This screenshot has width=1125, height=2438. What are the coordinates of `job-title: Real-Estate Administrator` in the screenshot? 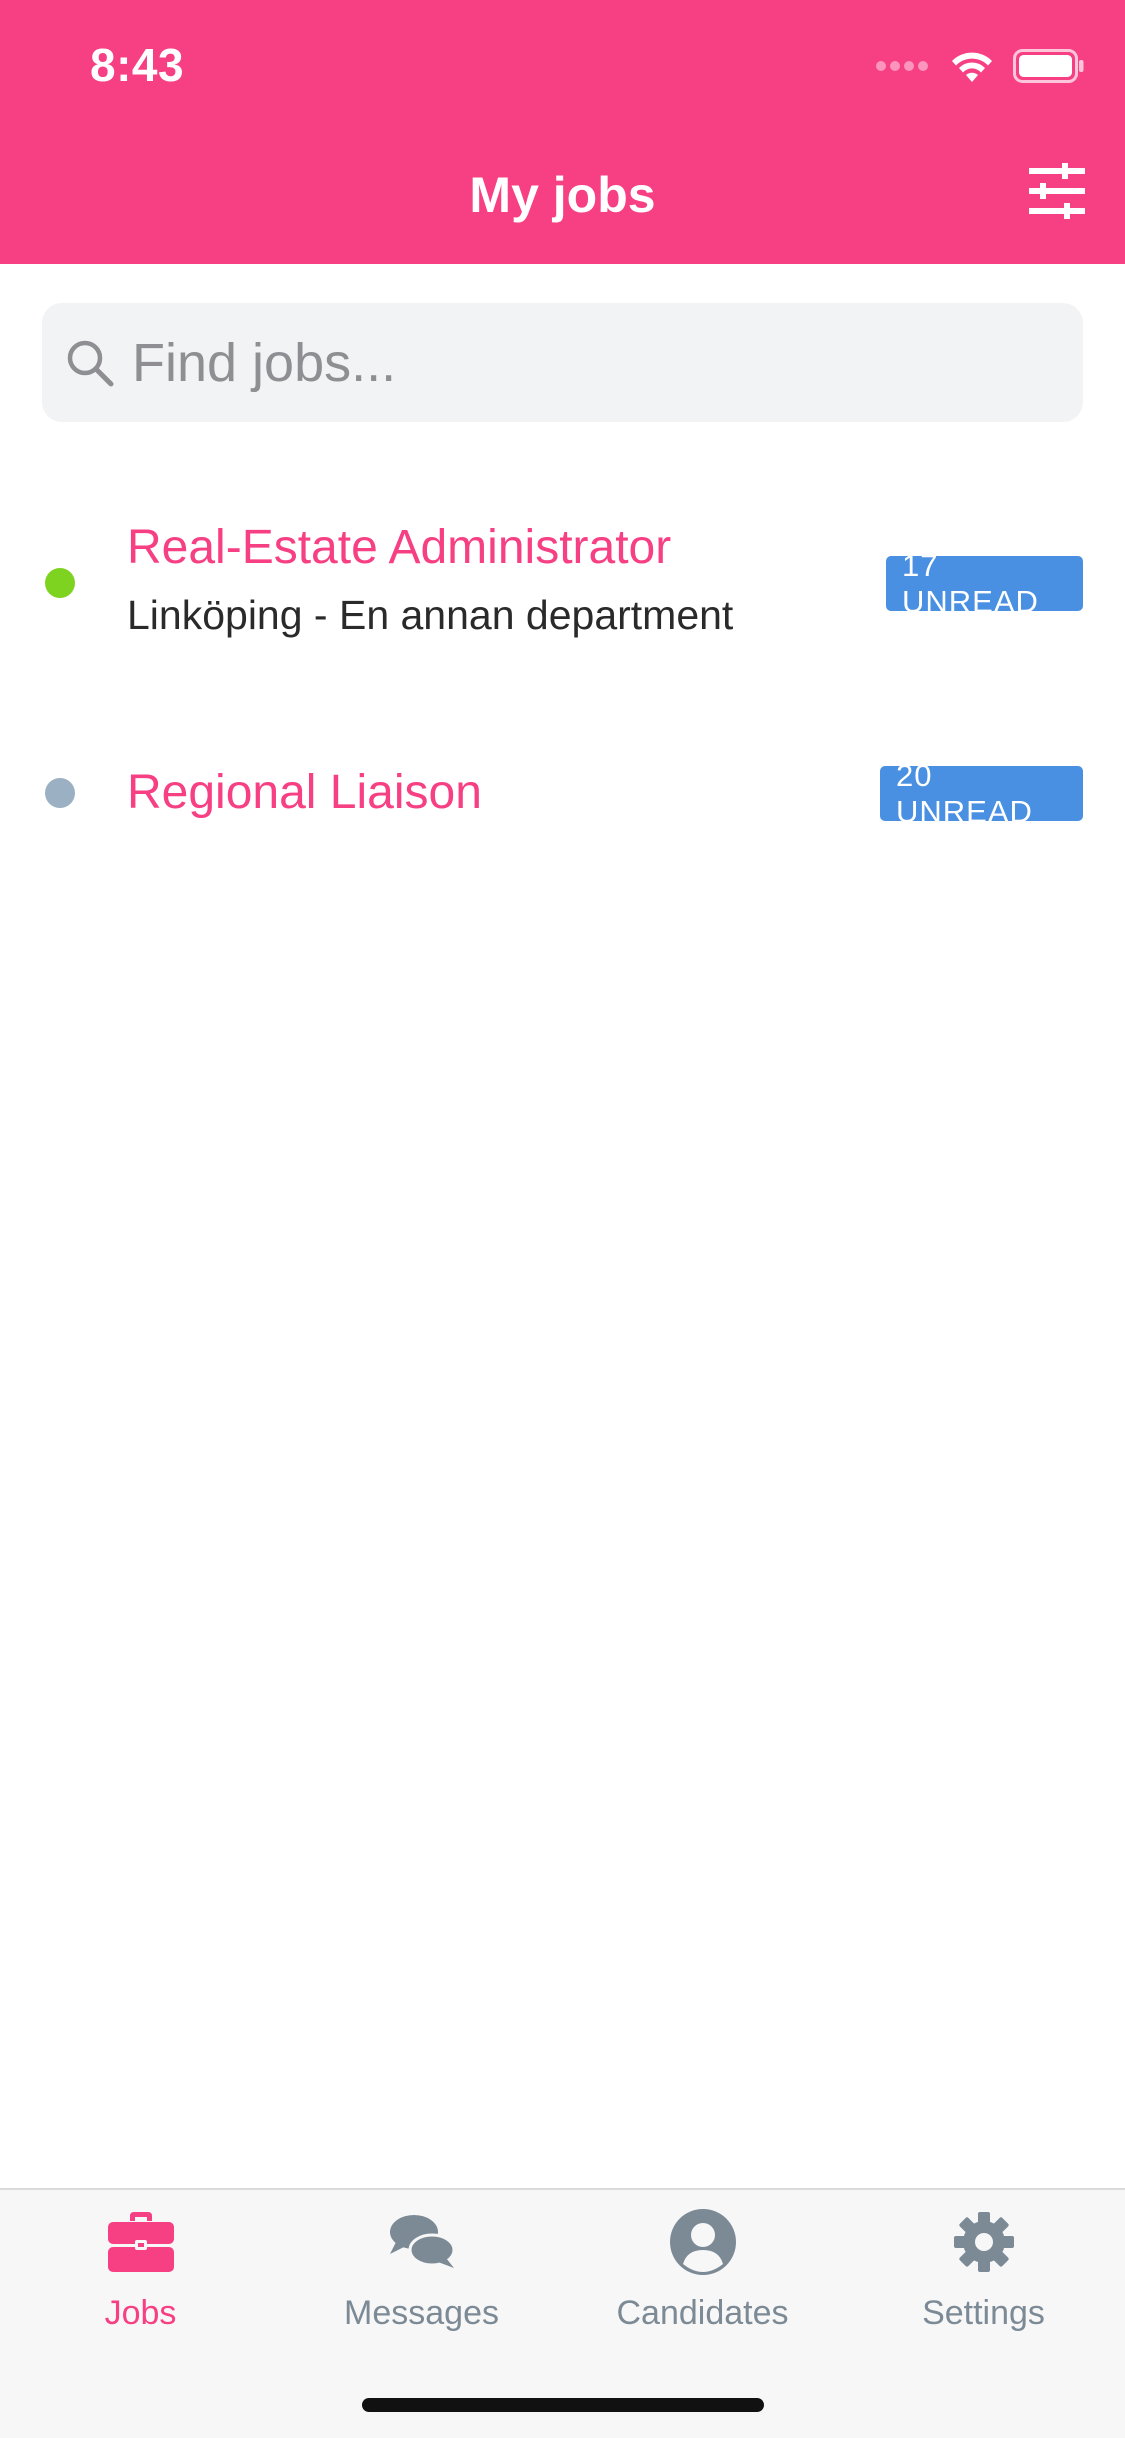 It's located at (399, 547).